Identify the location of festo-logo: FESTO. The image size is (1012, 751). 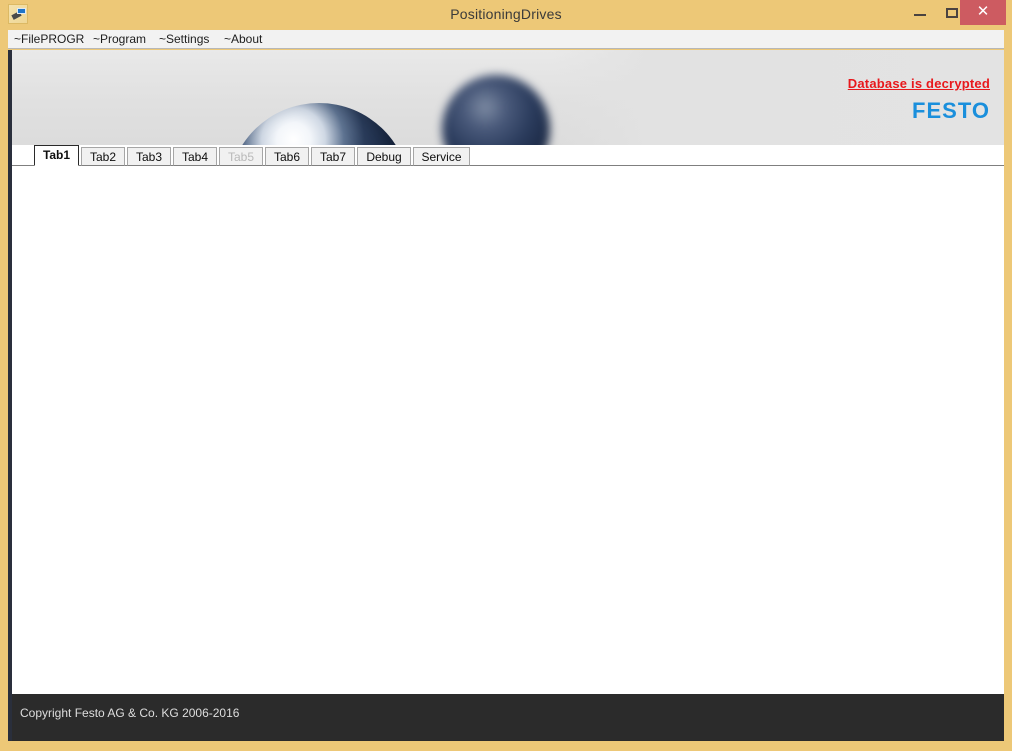
(951, 110).